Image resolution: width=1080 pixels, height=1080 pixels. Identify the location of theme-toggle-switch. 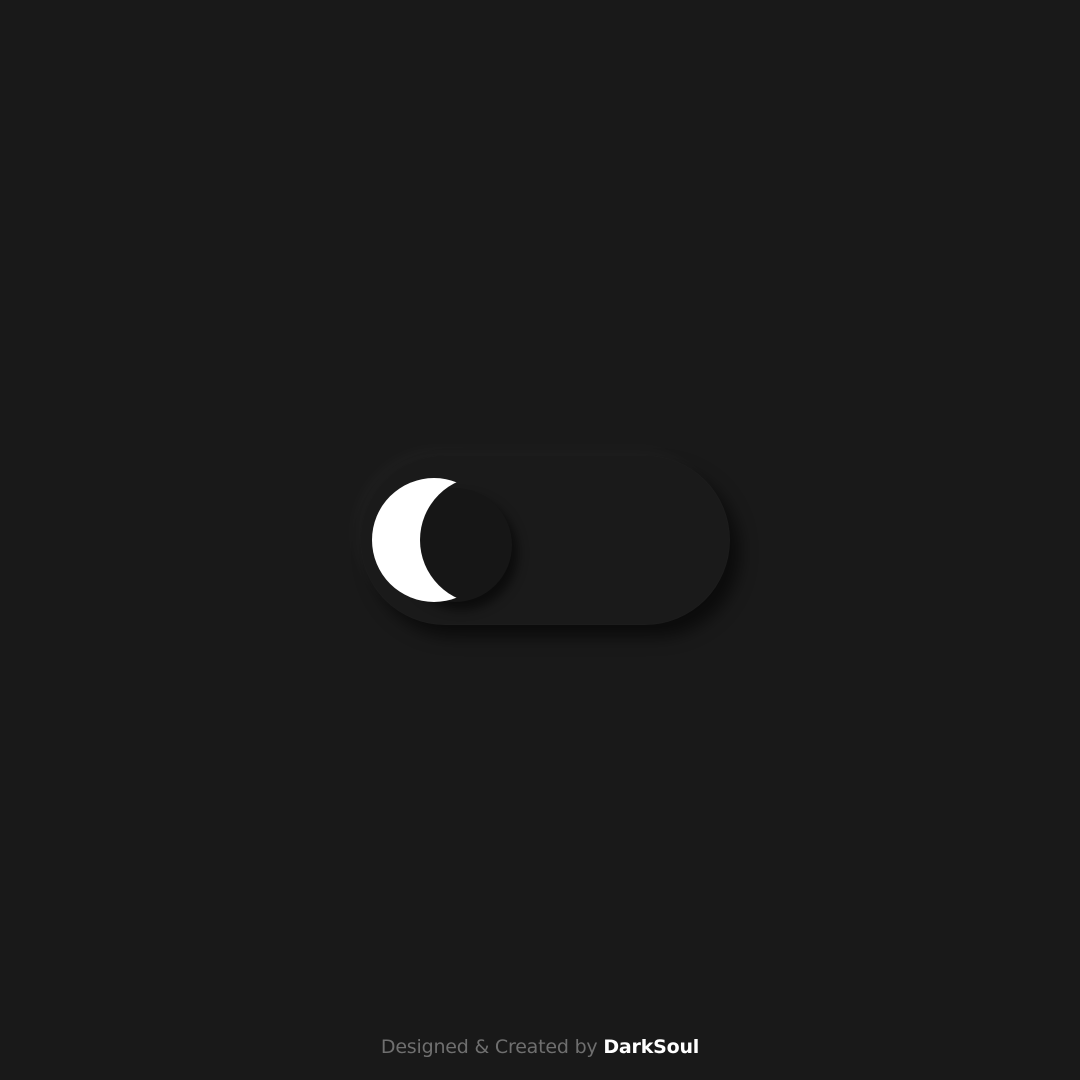
(545, 540).